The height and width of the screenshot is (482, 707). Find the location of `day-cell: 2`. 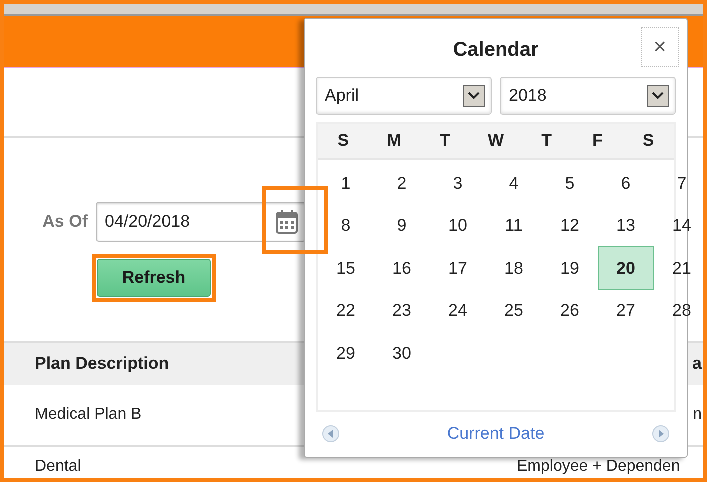

day-cell: 2 is located at coordinates (402, 183).